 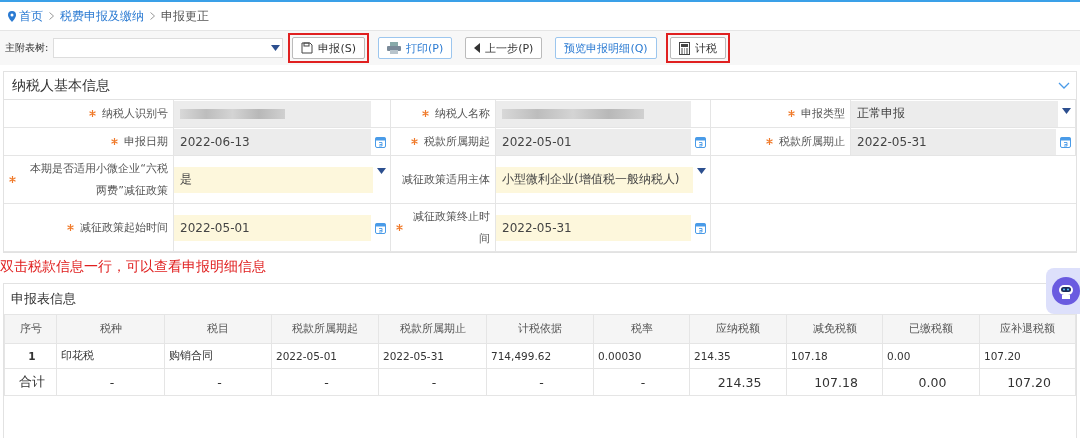 I want to click on toolbar-button: 预览申报明细(Q), so click(x=606, y=48).